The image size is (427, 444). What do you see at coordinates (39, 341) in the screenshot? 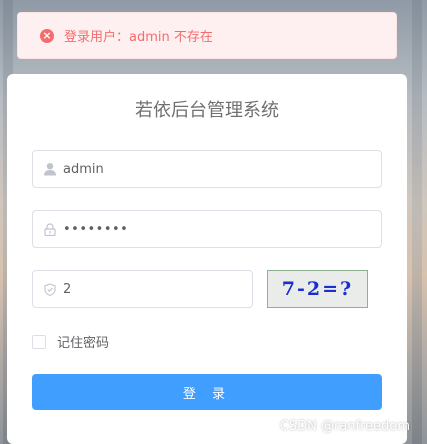
I see `remember-checkbox` at bounding box center [39, 341].